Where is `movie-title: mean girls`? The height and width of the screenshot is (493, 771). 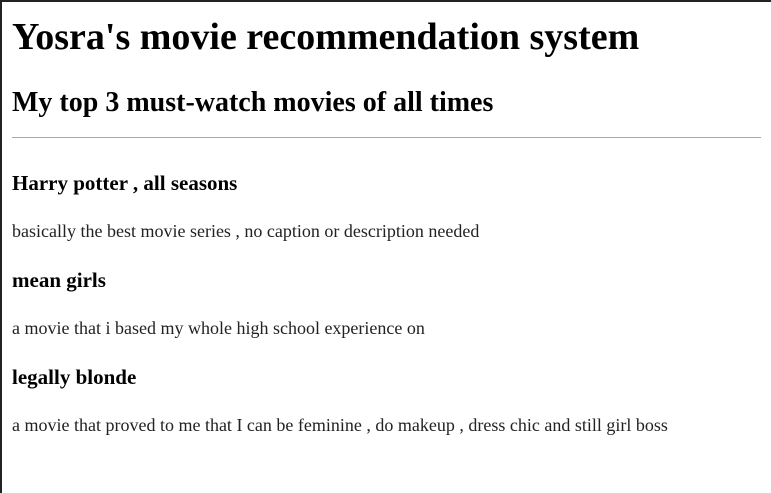
movie-title: mean girls is located at coordinates (59, 280).